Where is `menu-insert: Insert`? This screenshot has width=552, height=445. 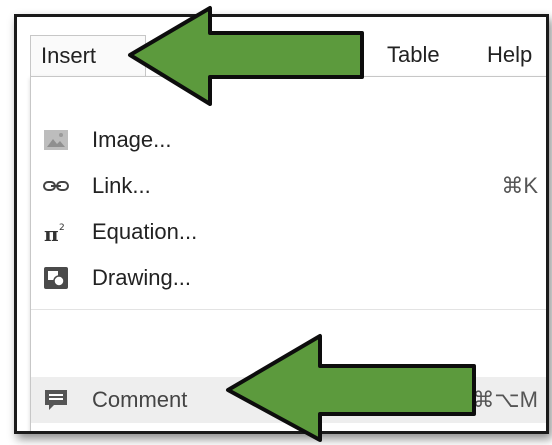 menu-insert: Insert is located at coordinates (88, 56).